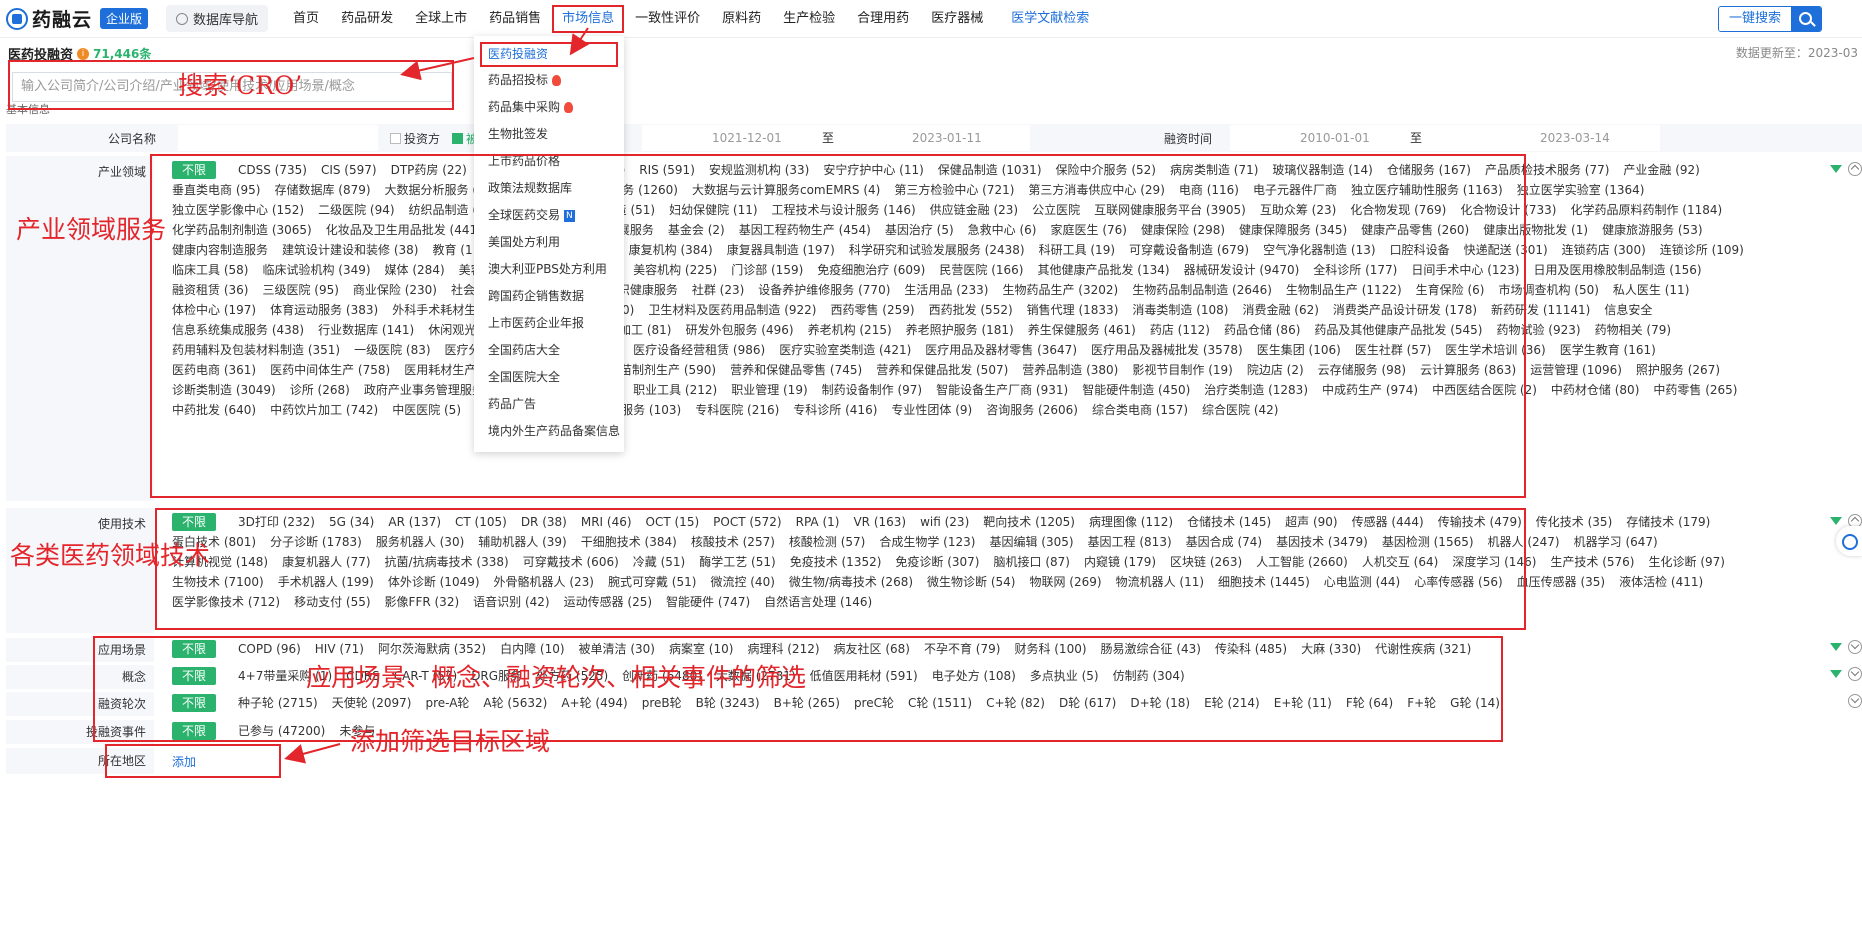 The width and height of the screenshot is (1862, 930). I want to click on industry-tag: 基因治疗 (5), so click(919, 230).